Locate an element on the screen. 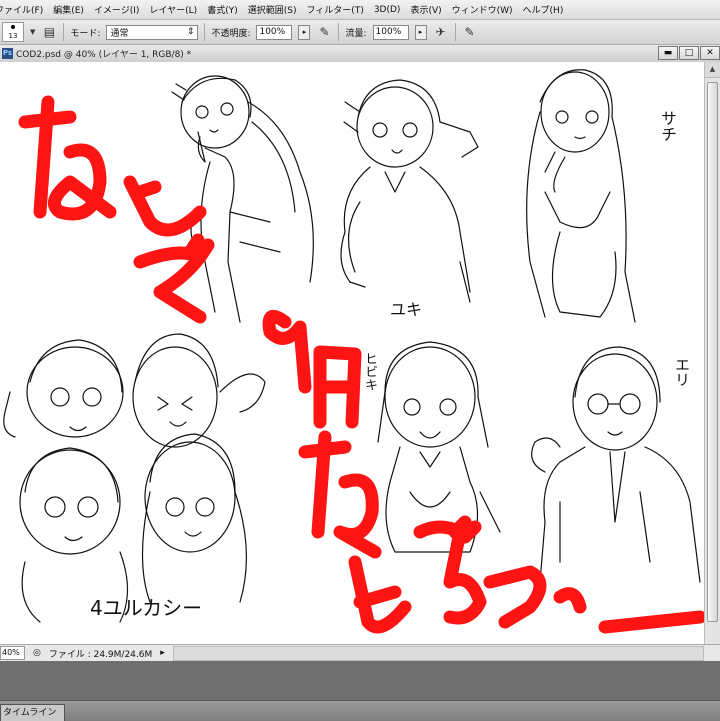  sketch-girl-hibiki is located at coordinates (430, 447).